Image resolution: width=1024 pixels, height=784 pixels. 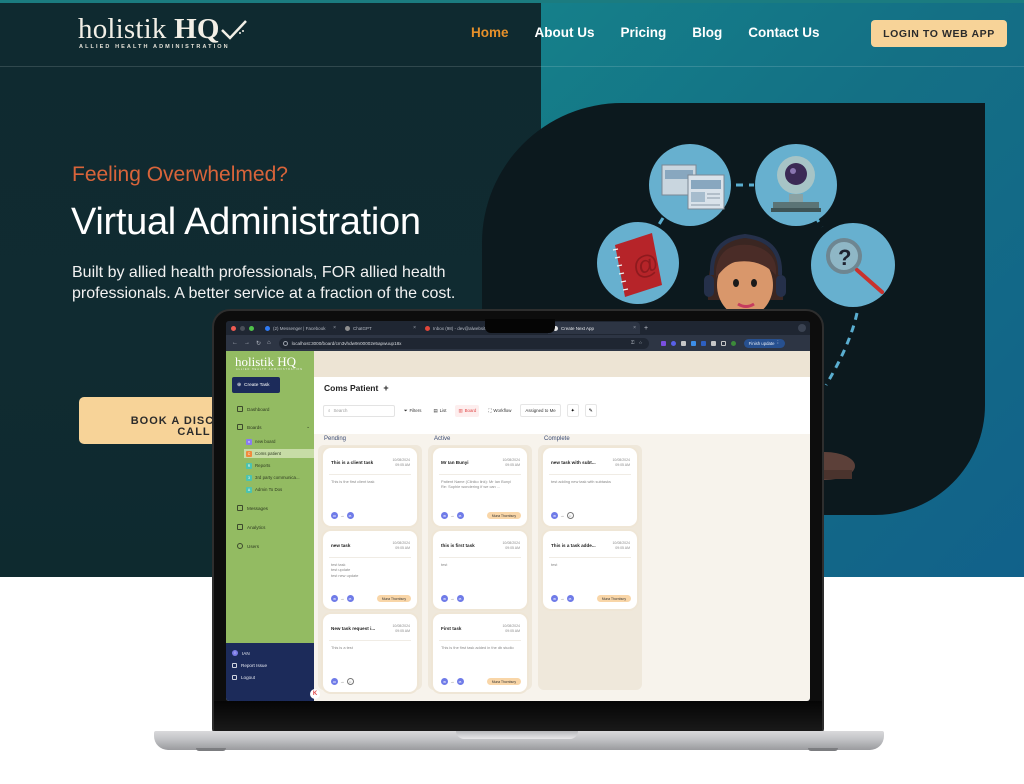 I want to click on nav-blog: Blog, so click(x=707, y=32).